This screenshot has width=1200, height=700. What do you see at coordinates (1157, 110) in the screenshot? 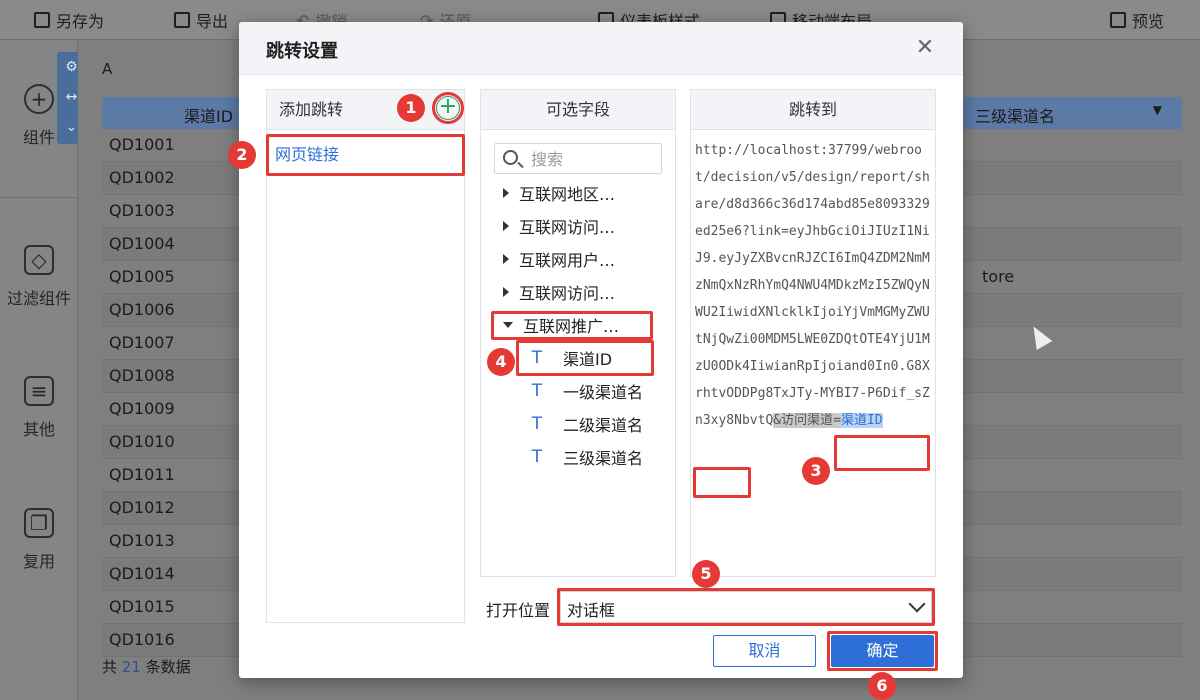
I see `caret-down-icon: ▼` at bounding box center [1157, 110].